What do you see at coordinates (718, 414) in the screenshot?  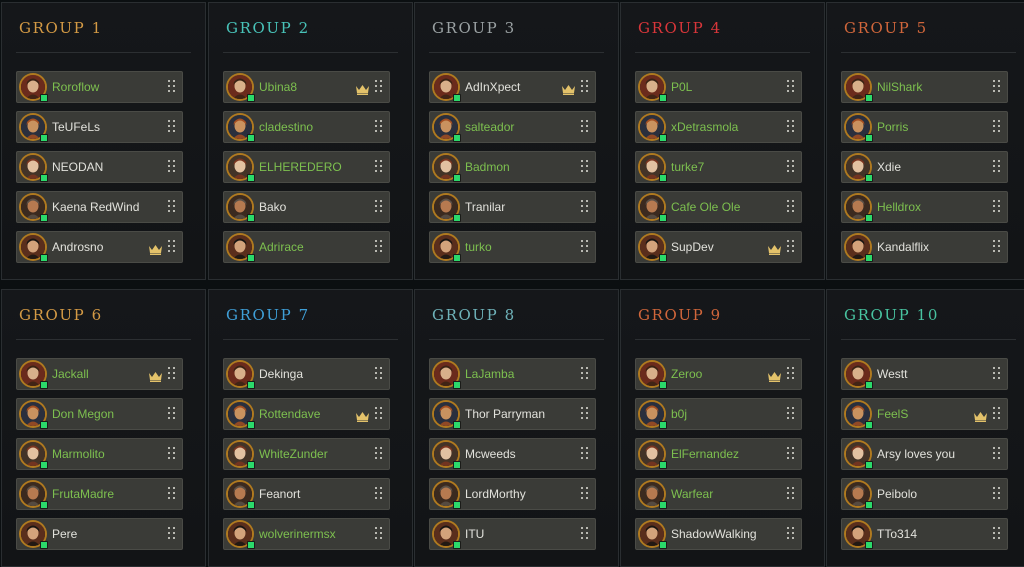 I see `player-row: b0j` at bounding box center [718, 414].